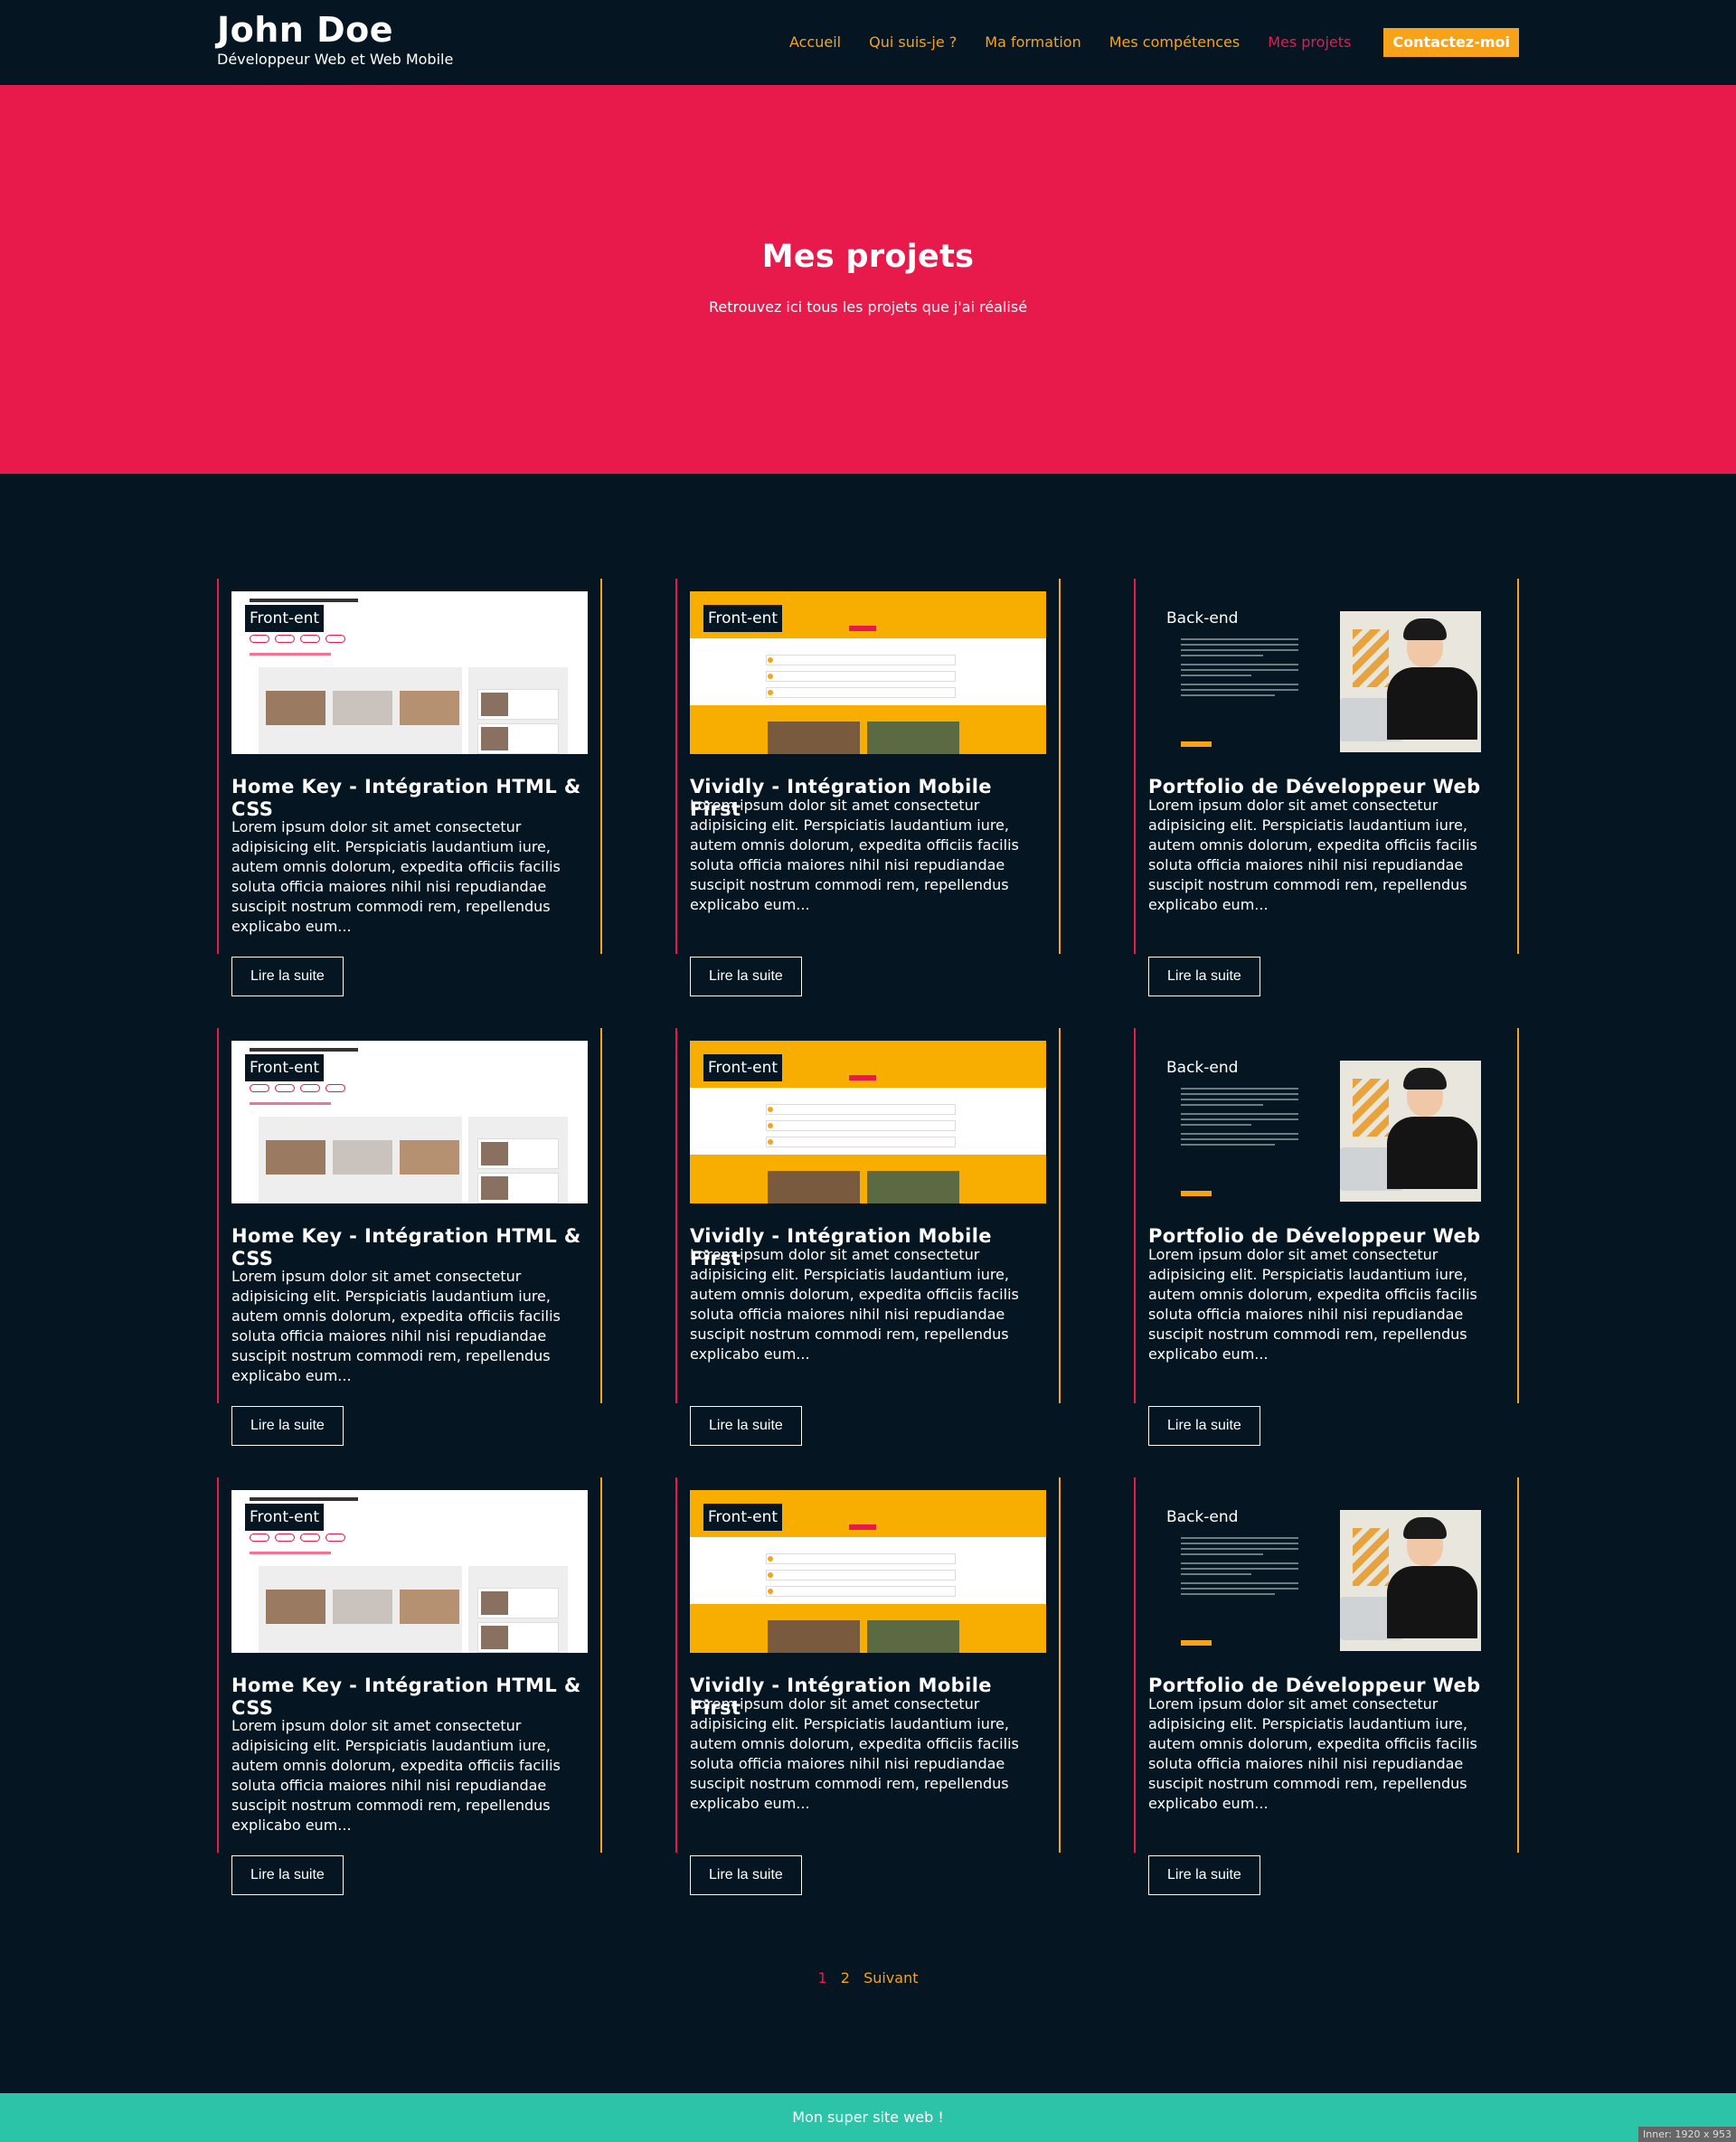  What do you see at coordinates (1175, 43) in the screenshot?
I see `nav-mes-competences: Mes compétences` at bounding box center [1175, 43].